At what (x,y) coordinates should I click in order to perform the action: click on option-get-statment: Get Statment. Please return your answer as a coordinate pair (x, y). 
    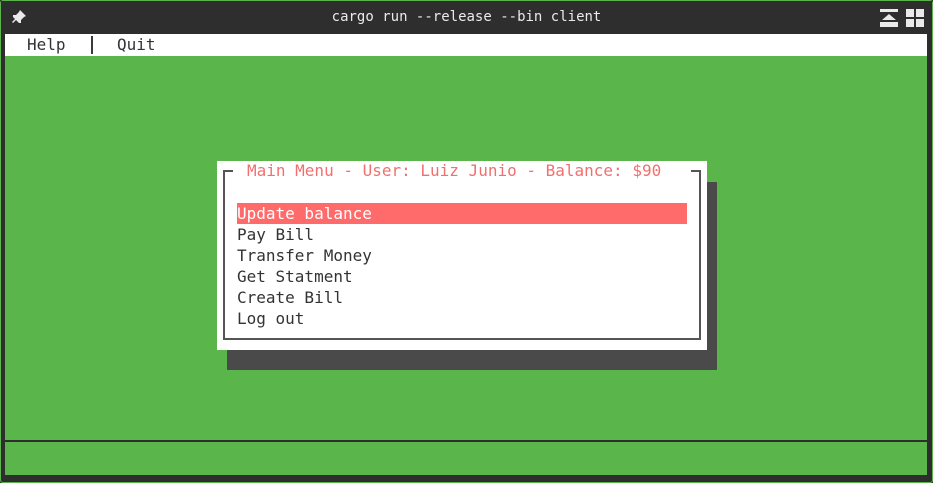
    Looking at the image, I should click on (462, 276).